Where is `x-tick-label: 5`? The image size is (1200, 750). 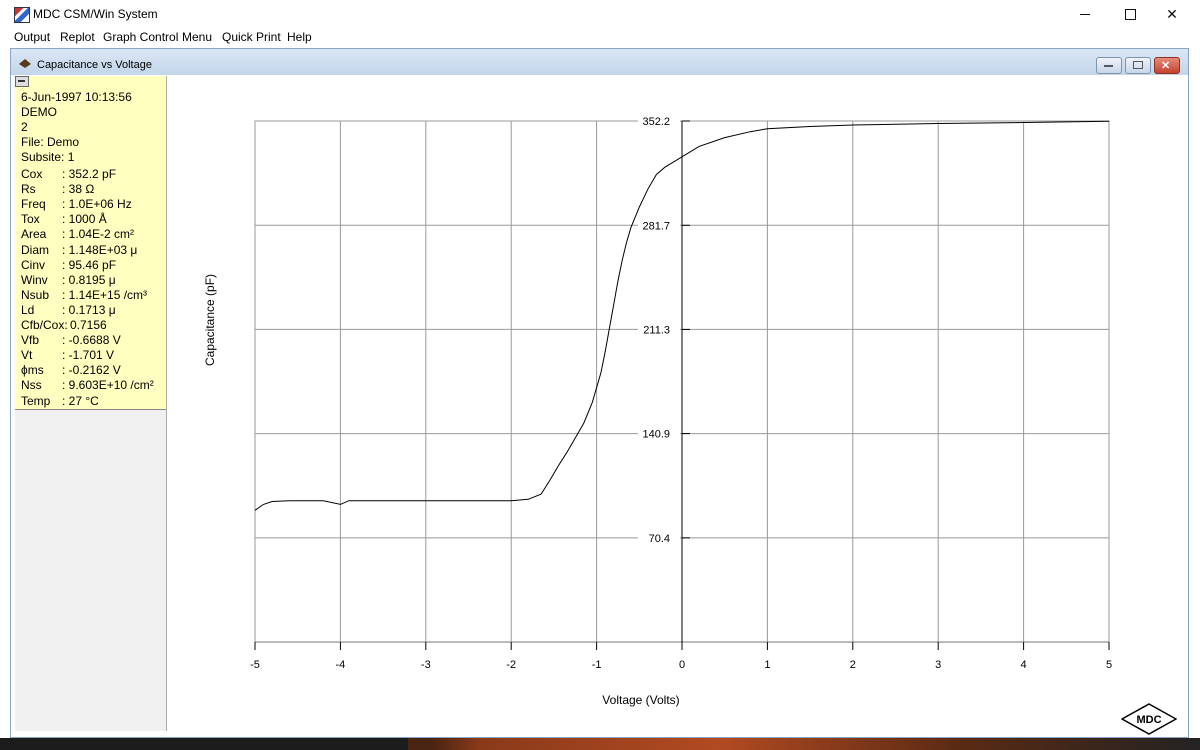 x-tick-label: 5 is located at coordinates (1109, 665).